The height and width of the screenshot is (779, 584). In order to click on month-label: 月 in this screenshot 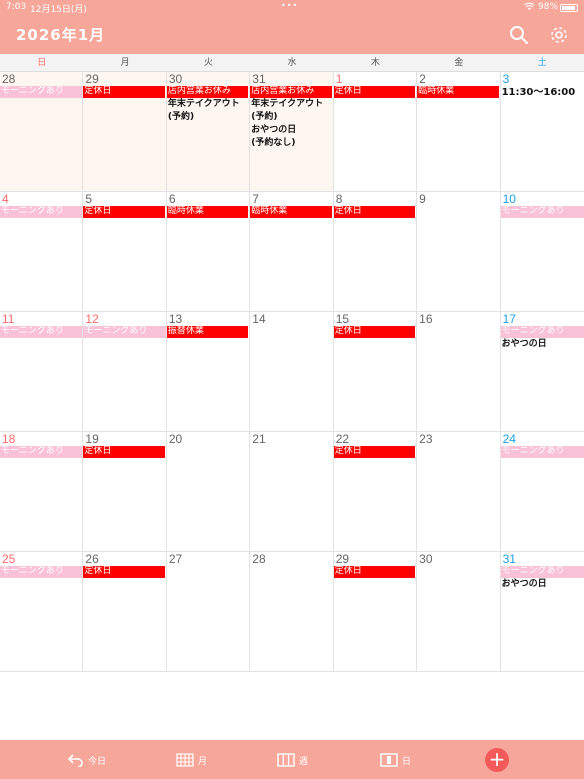, I will do `click(203, 761)`.